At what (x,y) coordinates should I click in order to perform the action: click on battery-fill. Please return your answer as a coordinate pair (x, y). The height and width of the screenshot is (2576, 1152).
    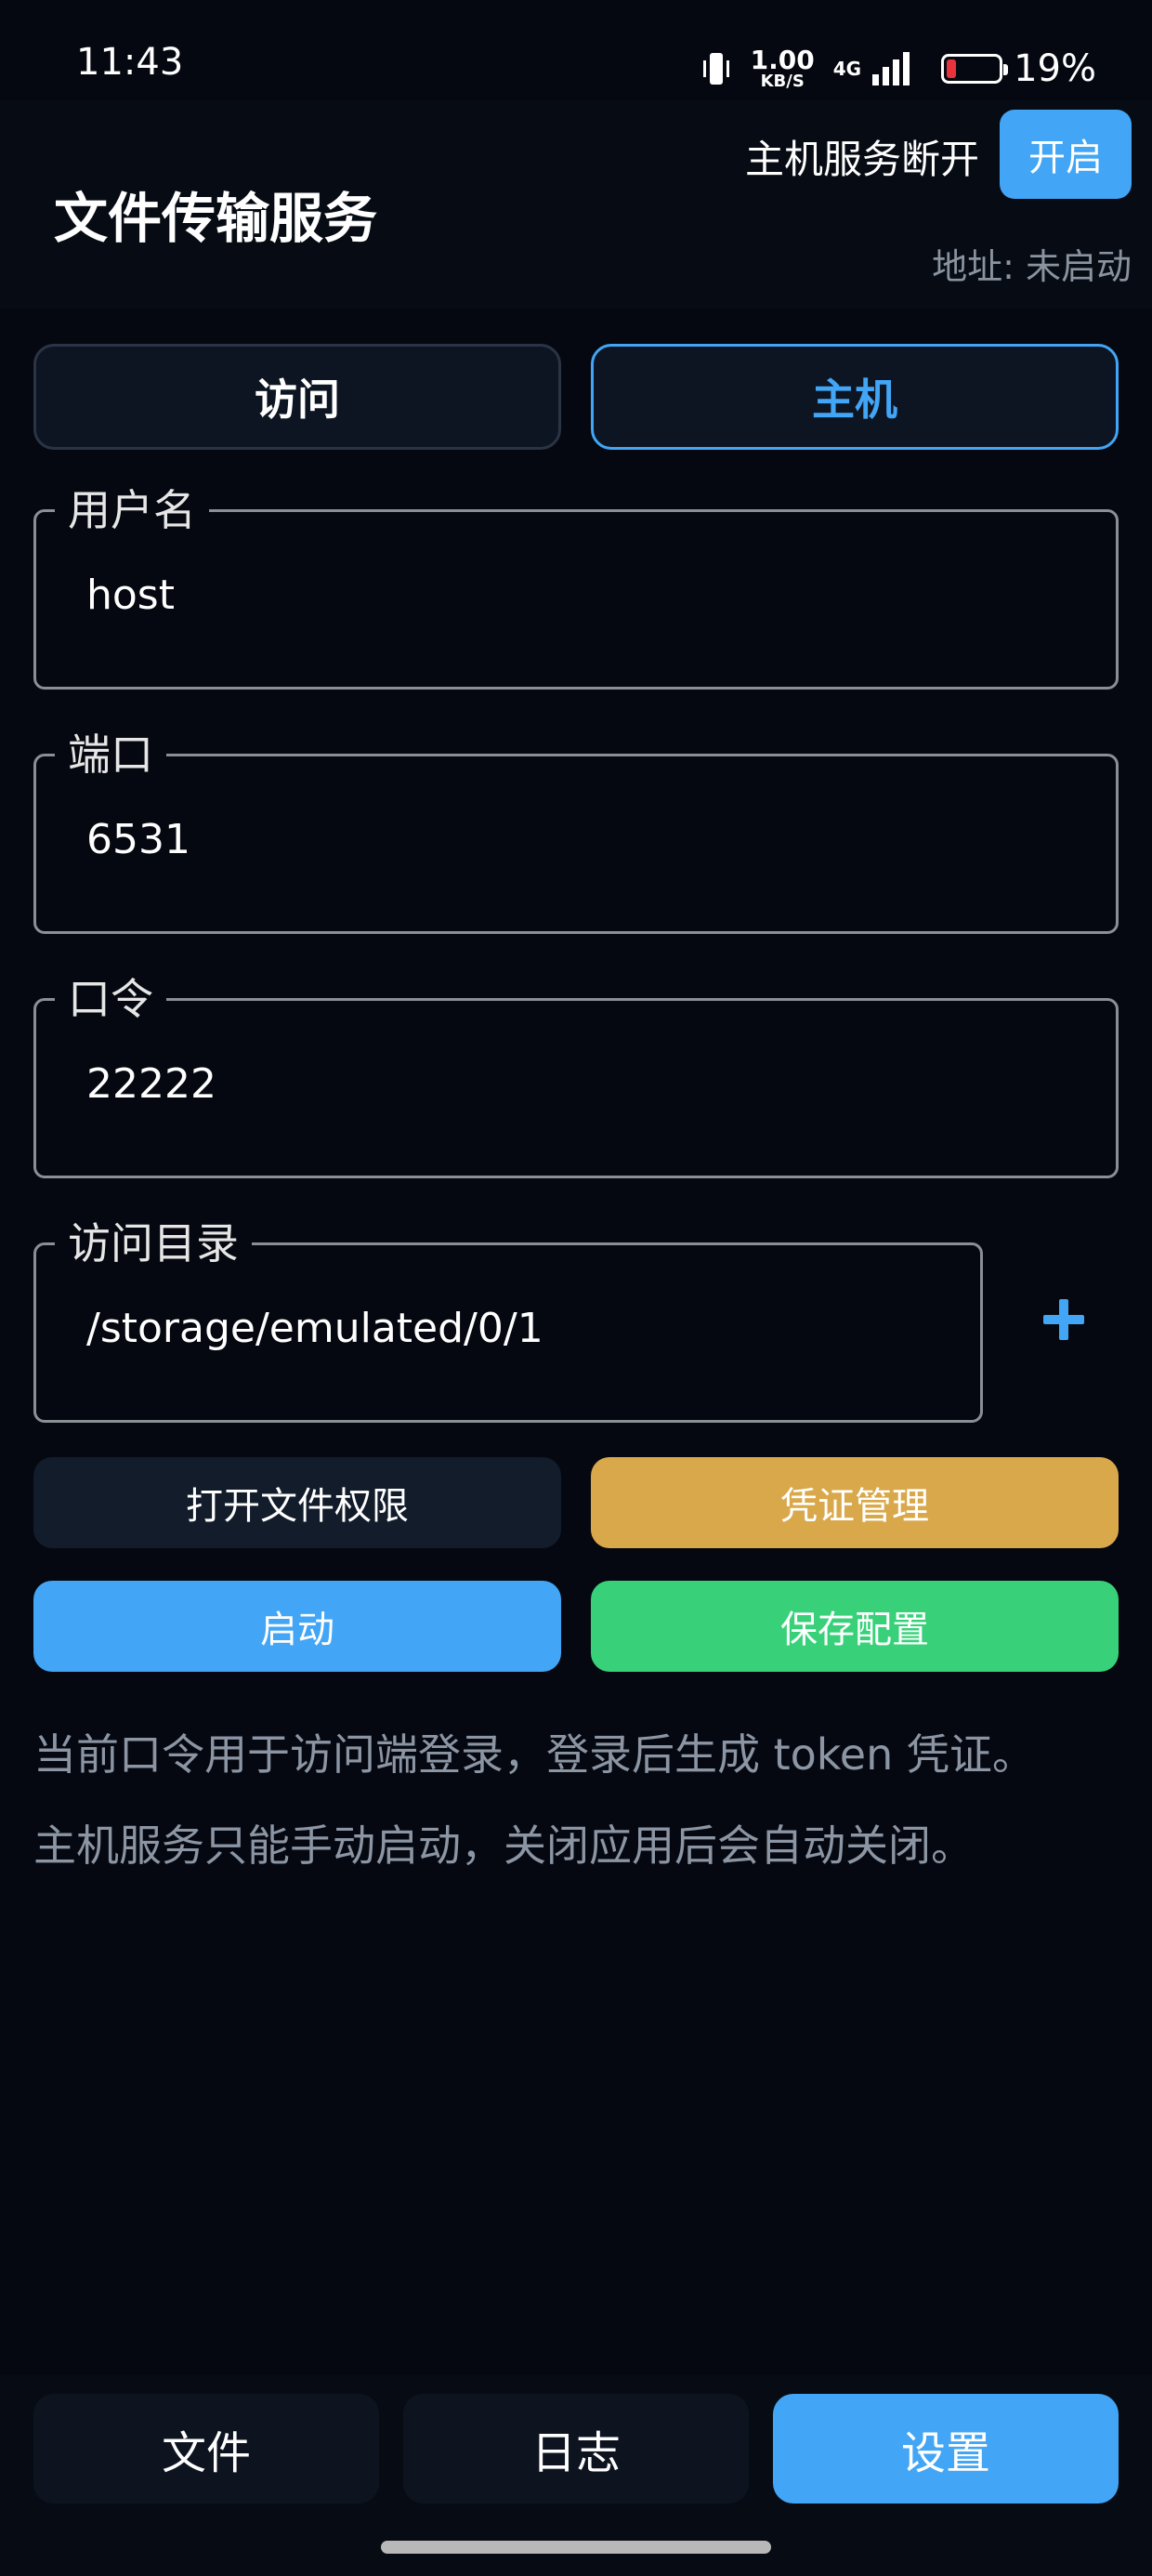
    Looking at the image, I should click on (952, 68).